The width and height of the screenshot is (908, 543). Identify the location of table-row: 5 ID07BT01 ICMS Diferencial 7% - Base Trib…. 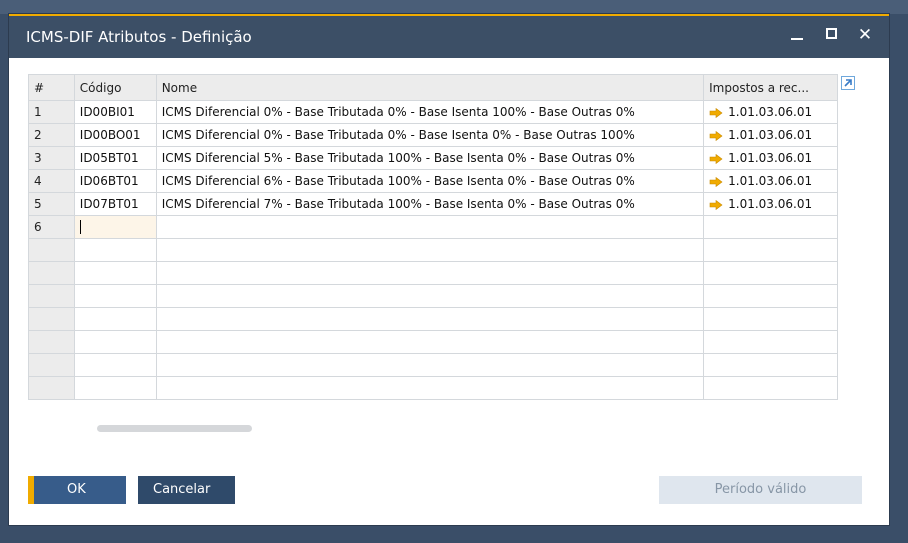
(433, 204).